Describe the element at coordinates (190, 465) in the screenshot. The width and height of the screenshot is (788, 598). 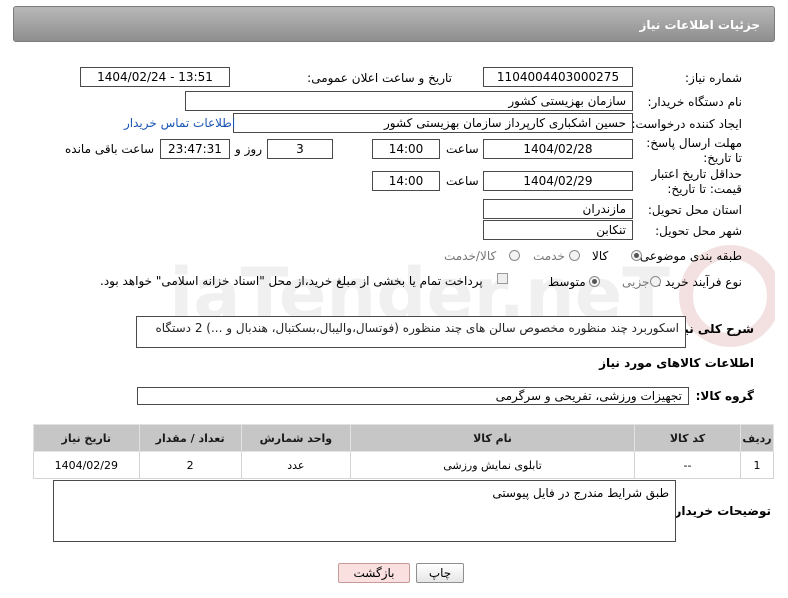
I see `cell-qty: 2` at that location.